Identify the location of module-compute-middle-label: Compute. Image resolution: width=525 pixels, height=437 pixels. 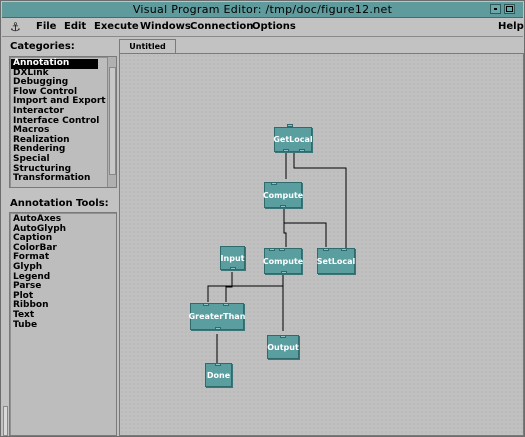
(283, 261).